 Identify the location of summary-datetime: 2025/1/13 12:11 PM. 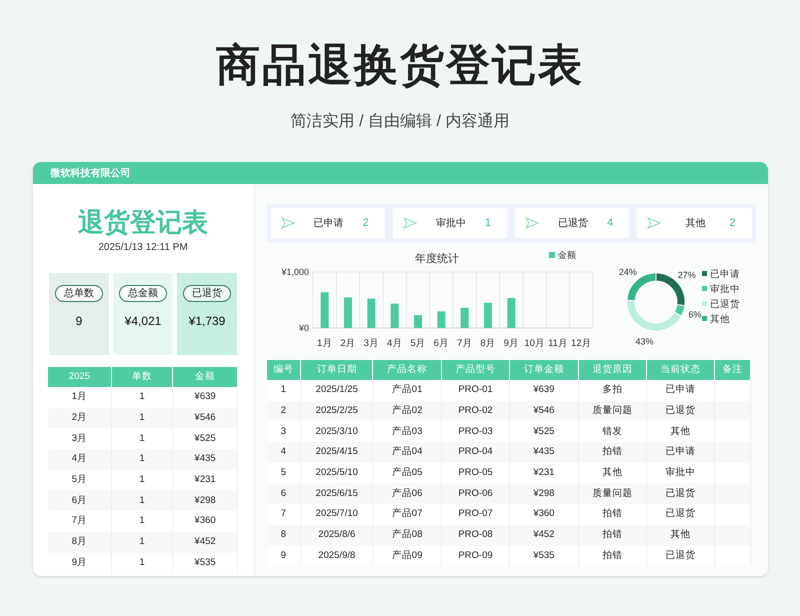
(143, 248).